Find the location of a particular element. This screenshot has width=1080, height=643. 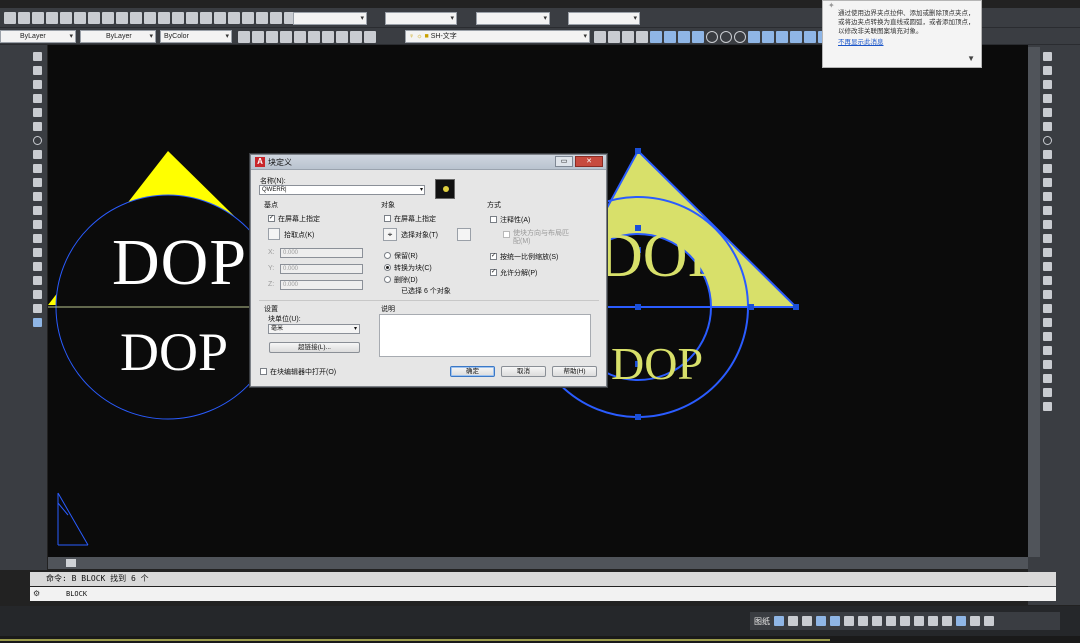

color-dropdown: ByColor ▾ is located at coordinates (196, 36).